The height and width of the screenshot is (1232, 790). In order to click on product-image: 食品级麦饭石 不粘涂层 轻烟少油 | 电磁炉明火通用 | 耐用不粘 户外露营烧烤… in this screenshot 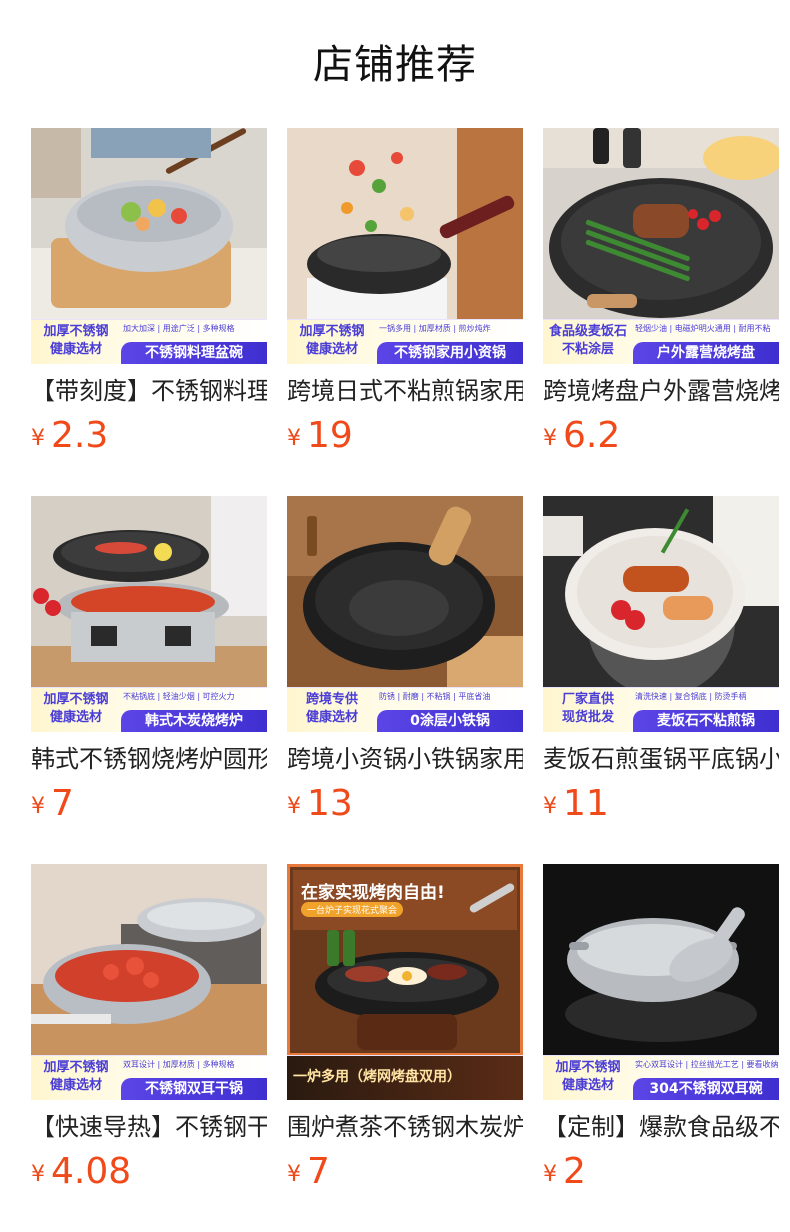, I will do `click(661, 246)`.